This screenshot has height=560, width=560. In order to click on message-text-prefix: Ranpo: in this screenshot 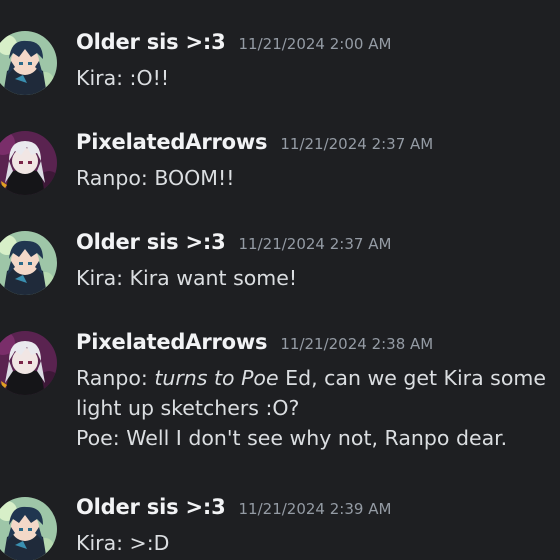, I will do `click(115, 378)`.